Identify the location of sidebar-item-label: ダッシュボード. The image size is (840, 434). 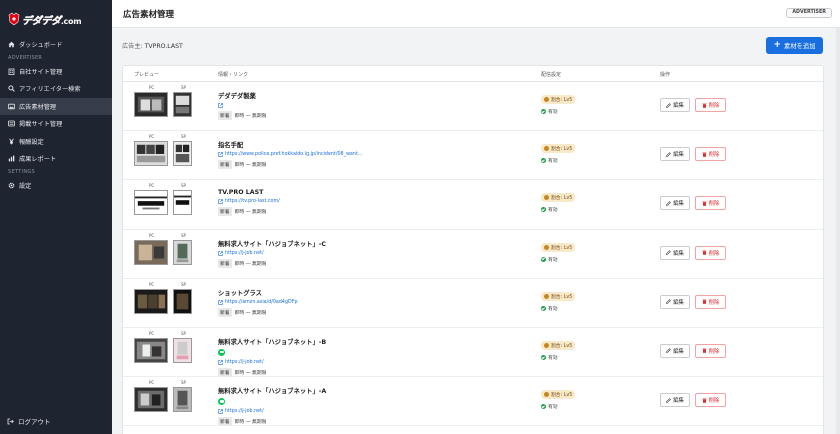
(41, 46).